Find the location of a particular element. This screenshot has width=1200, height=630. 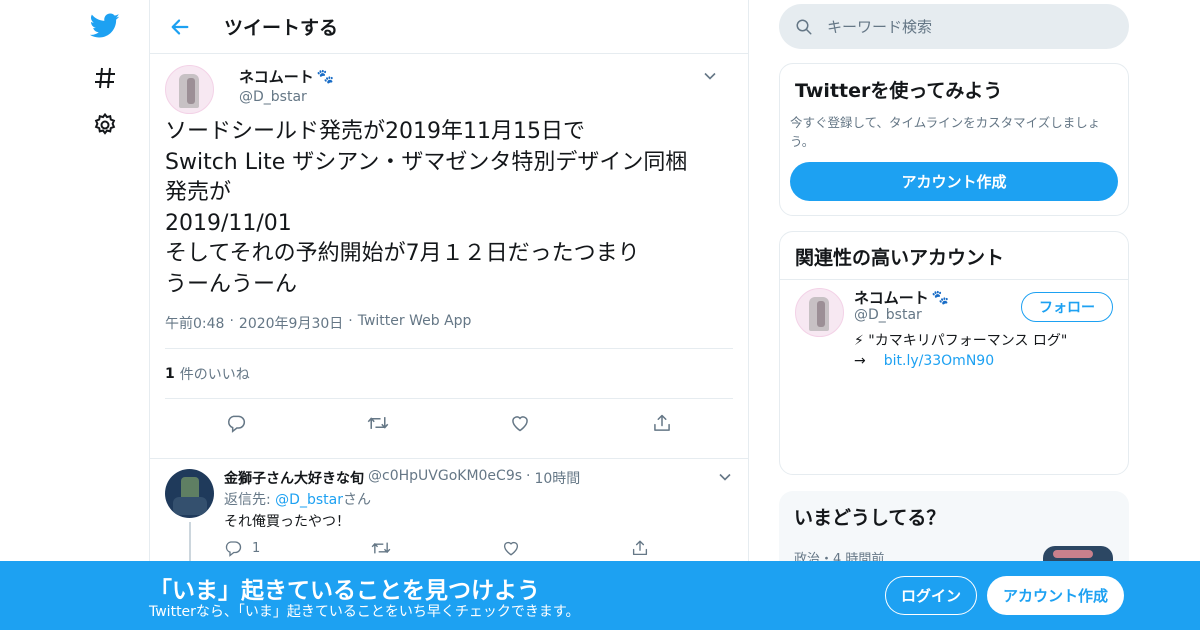

reply-author-name: 金獅子さん大好きな旬 is located at coordinates (294, 478).